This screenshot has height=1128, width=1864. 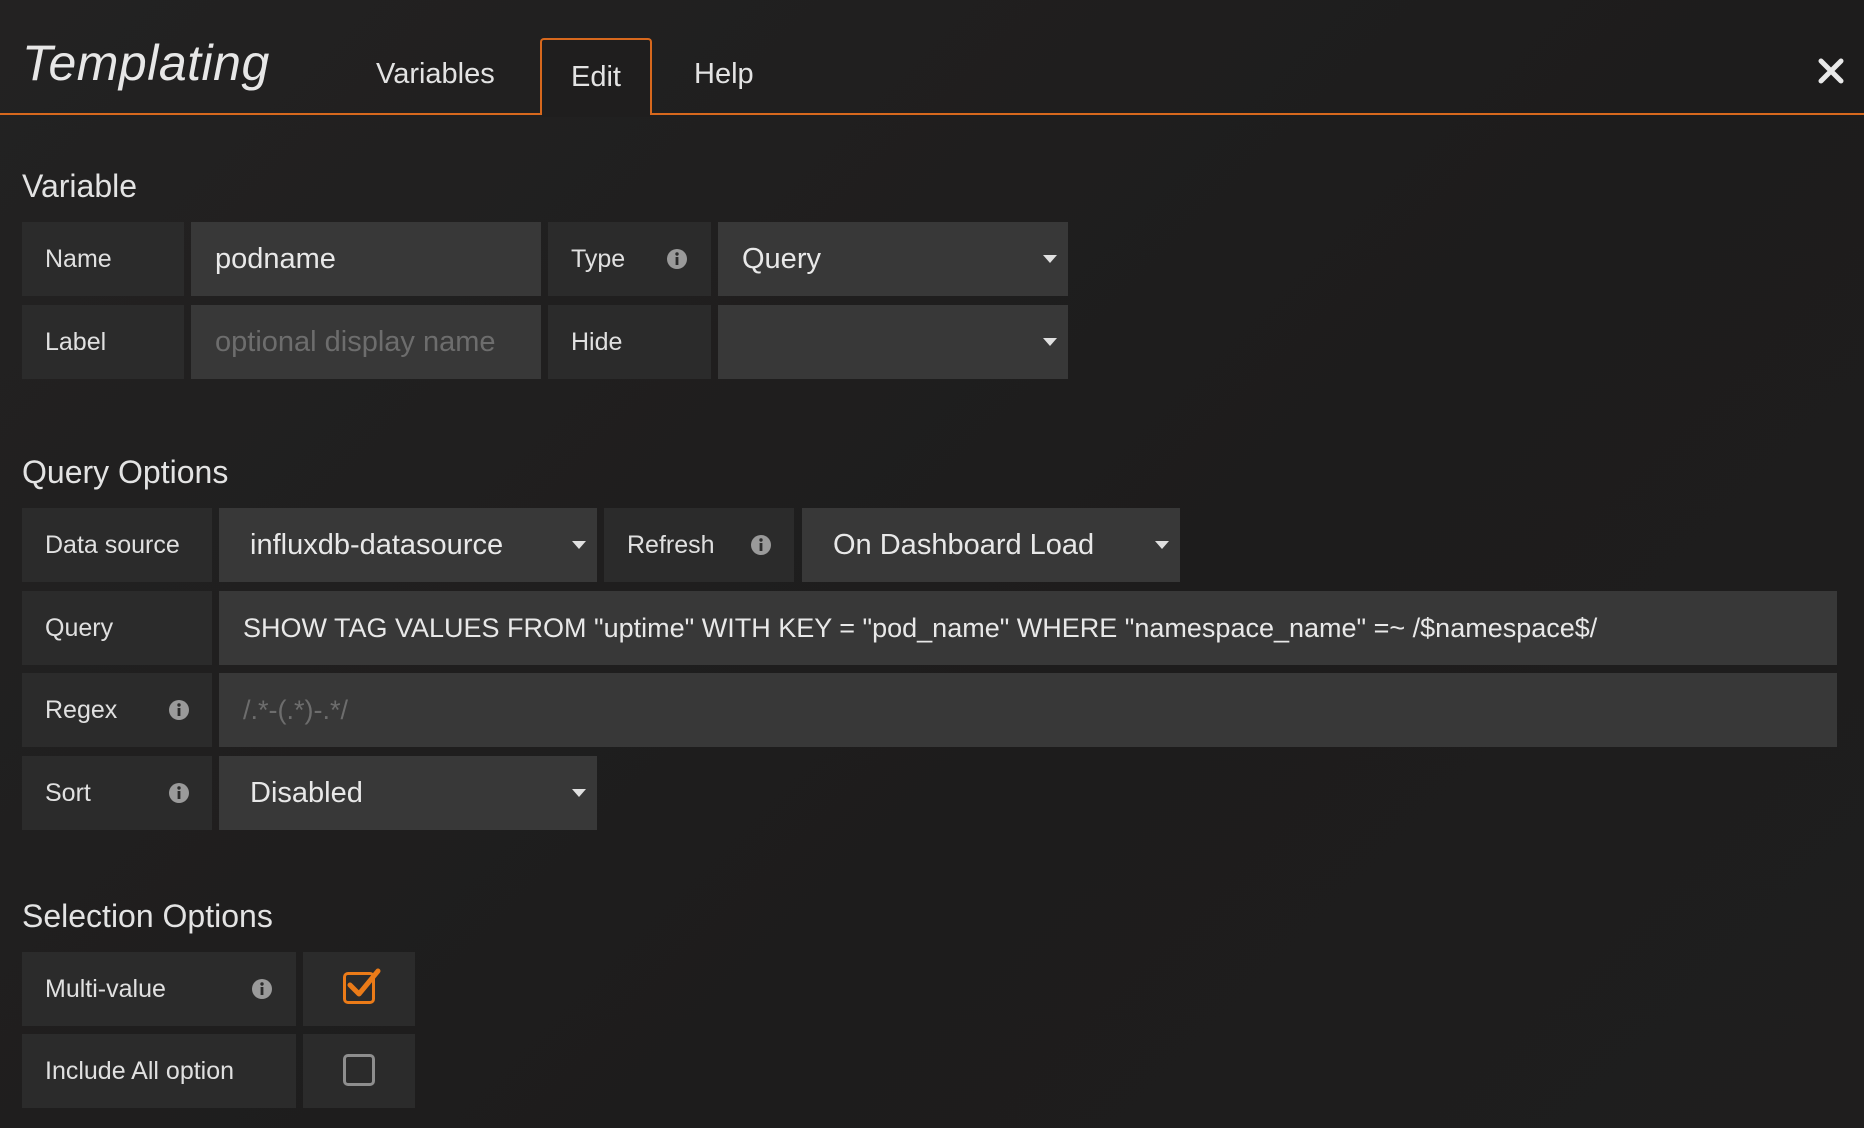 I want to click on include-all-checkbox, so click(x=359, y=1070).